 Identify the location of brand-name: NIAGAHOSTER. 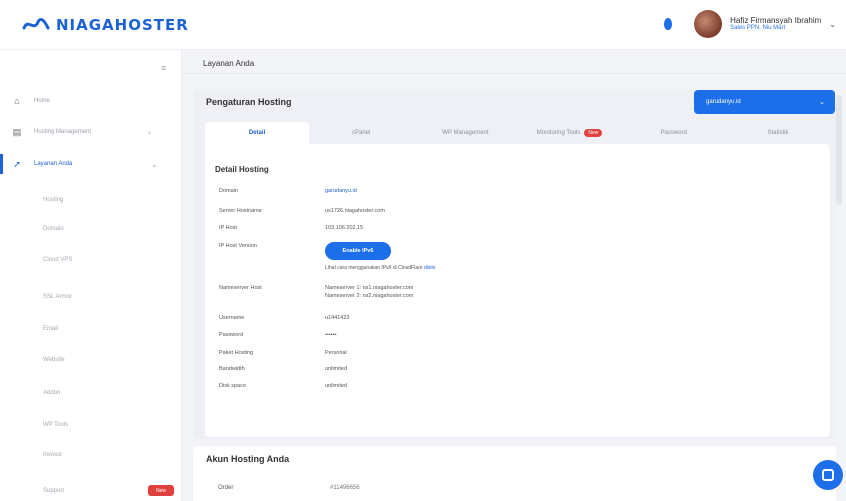
(122, 24).